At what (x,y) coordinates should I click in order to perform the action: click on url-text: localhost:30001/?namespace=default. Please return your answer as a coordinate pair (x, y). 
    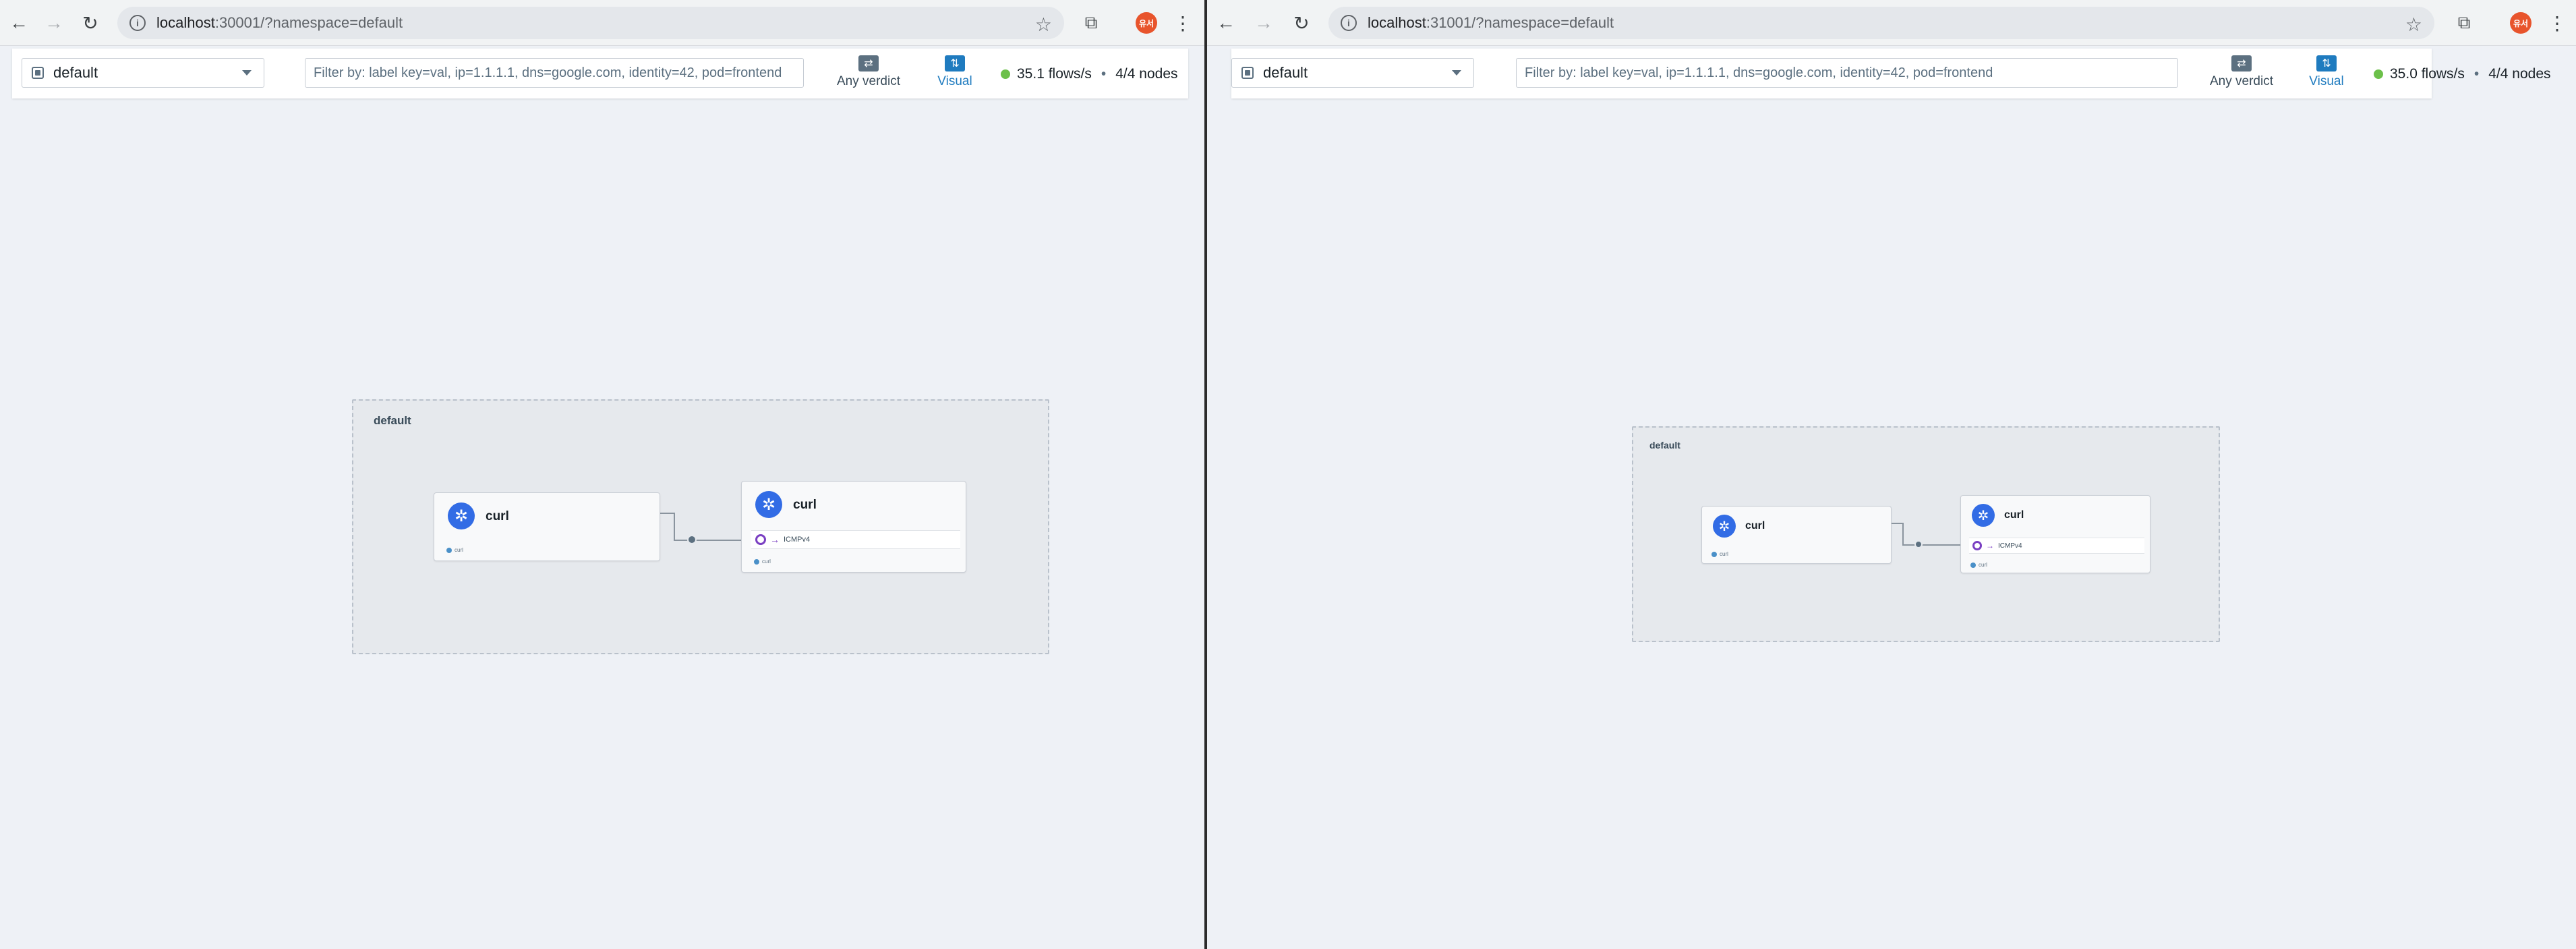
    Looking at the image, I should click on (279, 22).